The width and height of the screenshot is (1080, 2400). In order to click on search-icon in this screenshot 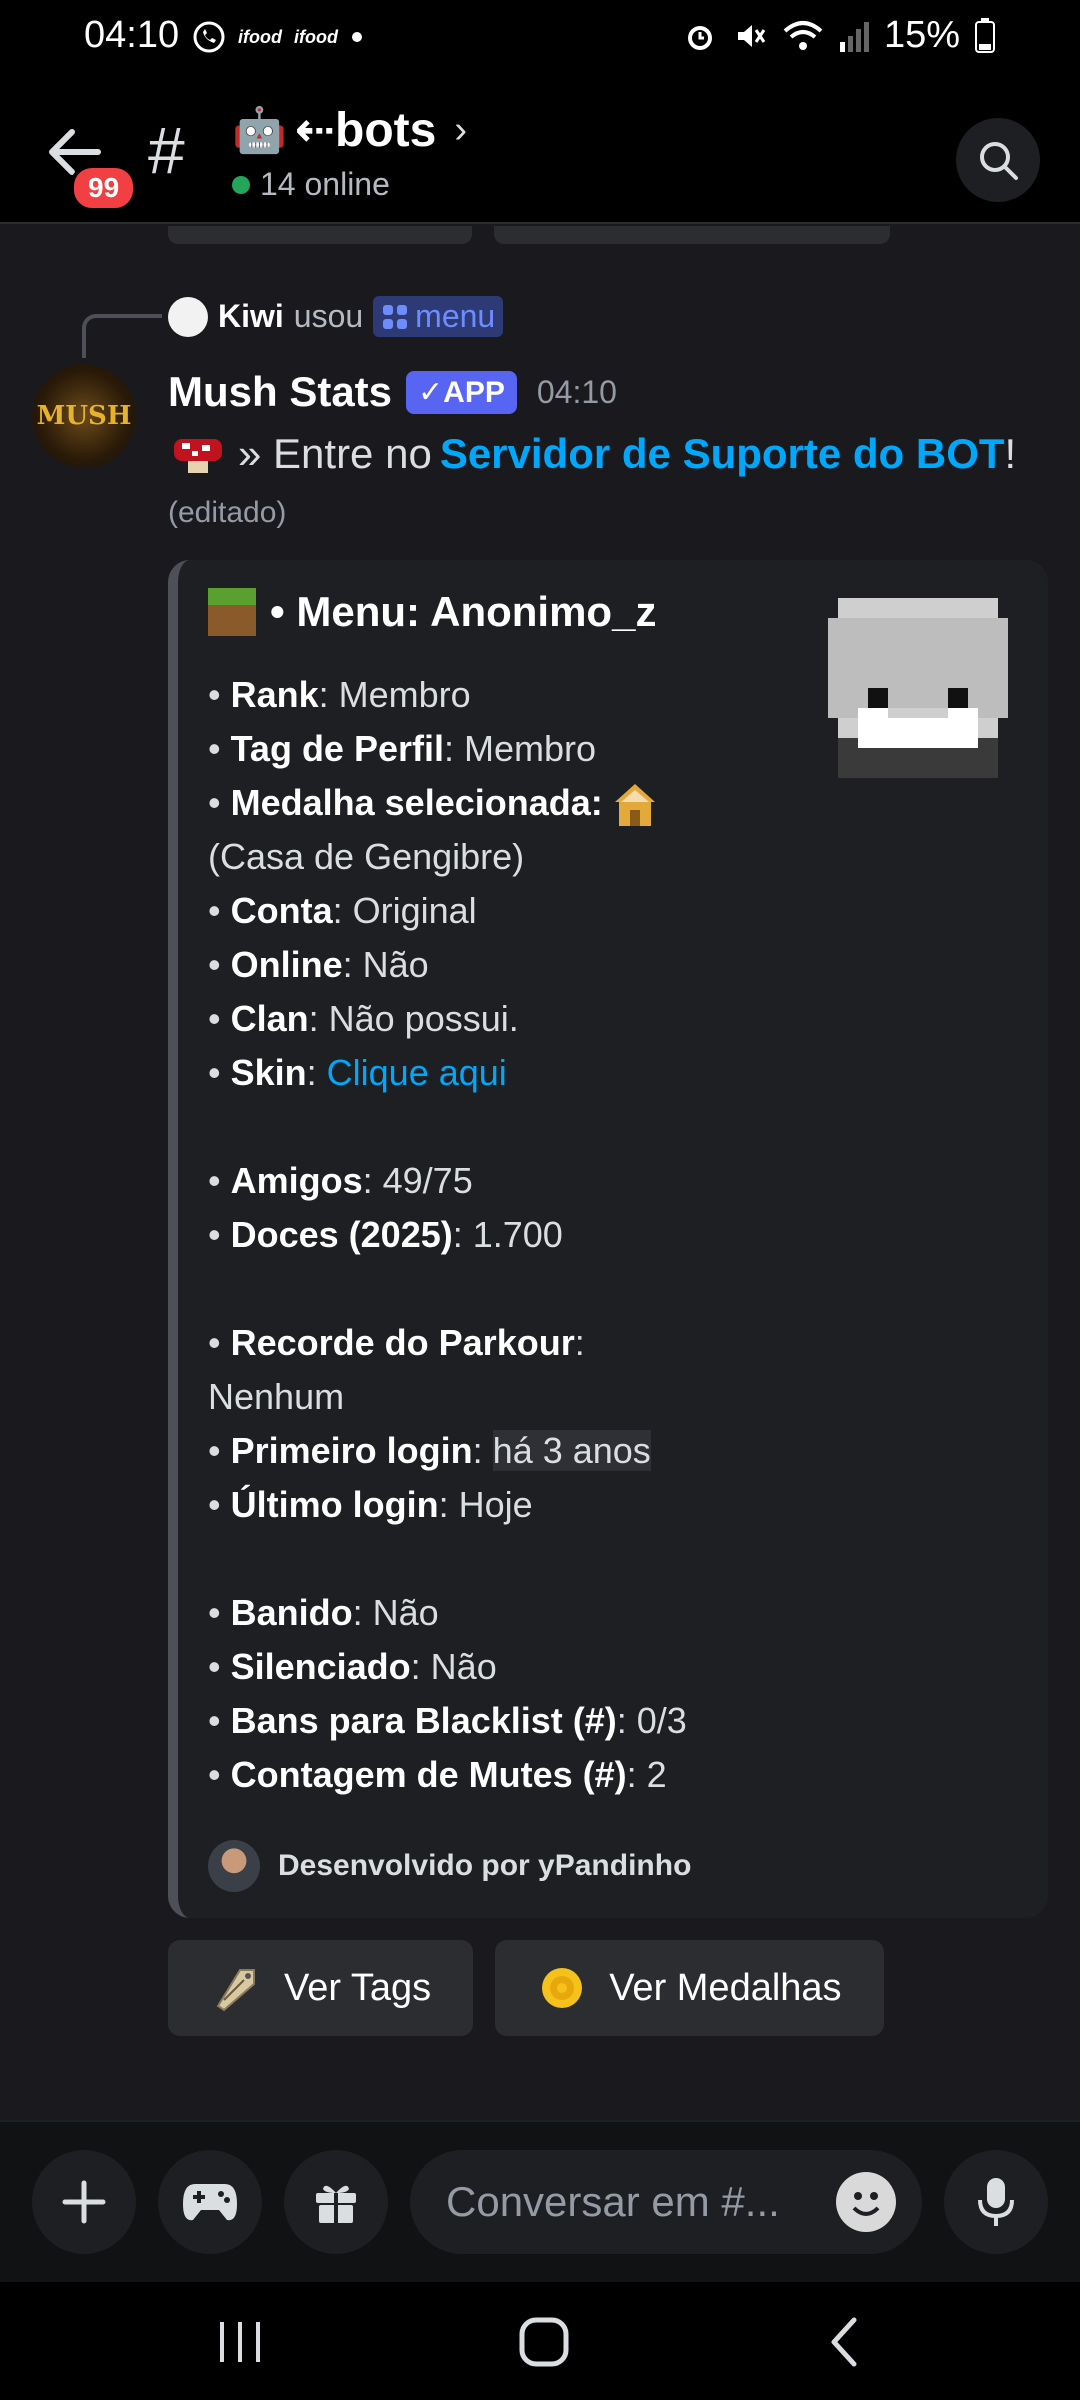, I will do `click(999, 161)`.